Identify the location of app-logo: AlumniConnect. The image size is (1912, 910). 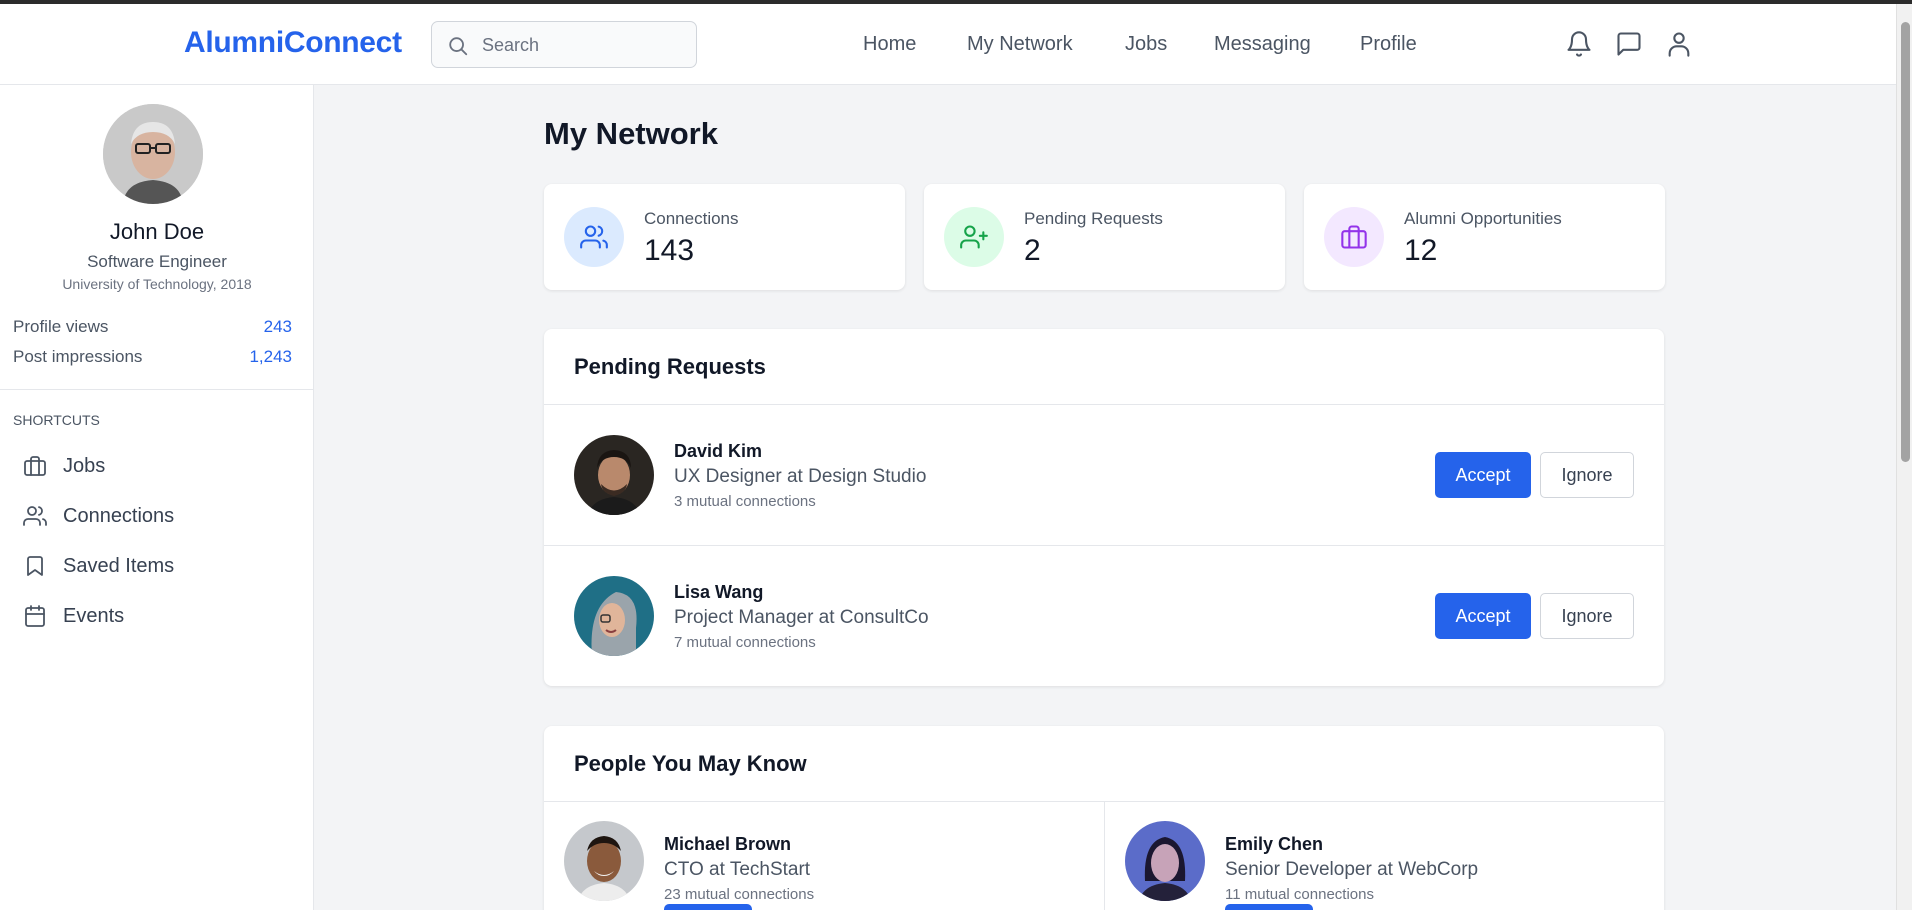
(293, 43).